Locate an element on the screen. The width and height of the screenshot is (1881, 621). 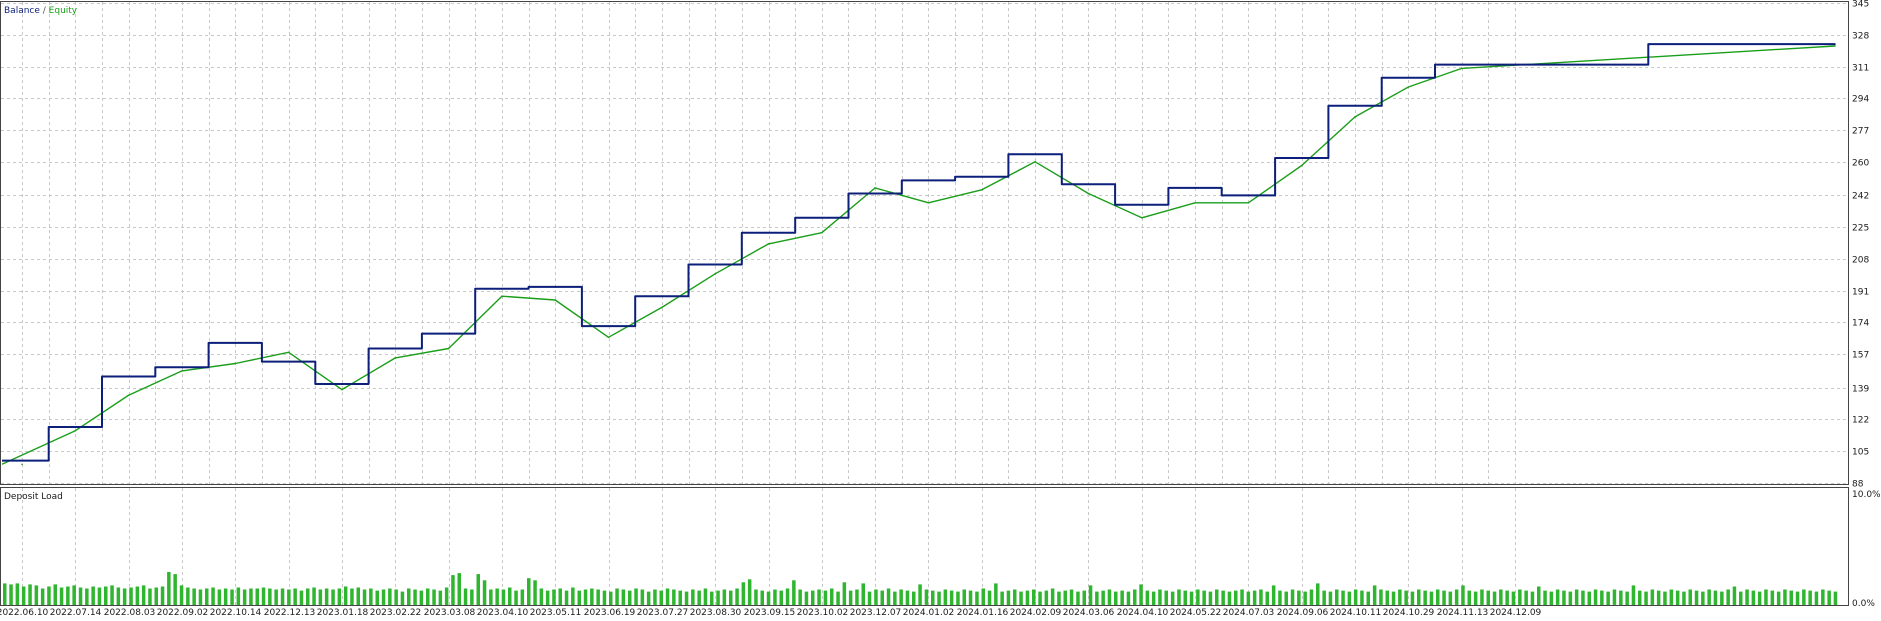
x-tick-label: 2024.05.22 is located at coordinates (1196, 612).